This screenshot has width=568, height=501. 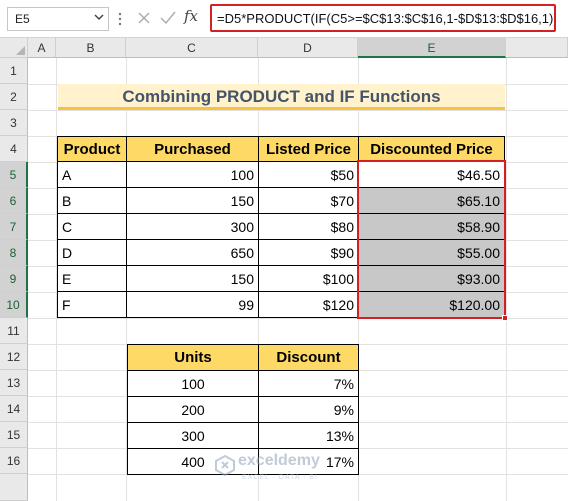 What do you see at coordinates (280, 477) in the screenshot?
I see `watermark-tagline: EXCEL · DATA · BI` at bounding box center [280, 477].